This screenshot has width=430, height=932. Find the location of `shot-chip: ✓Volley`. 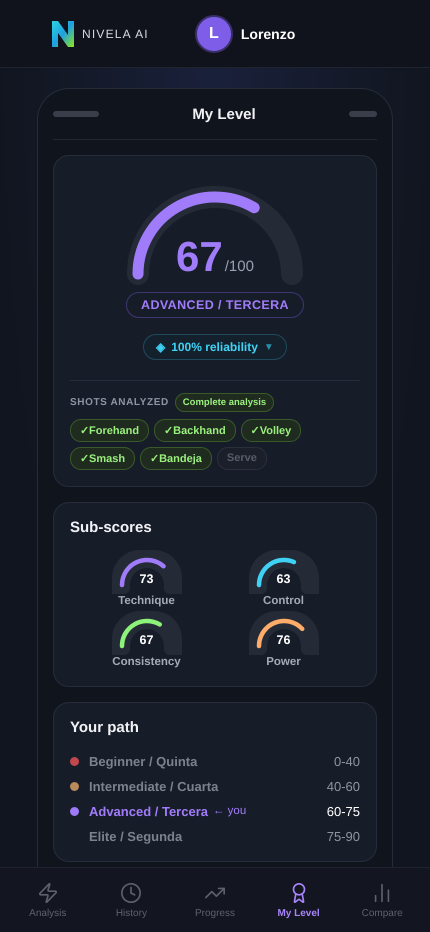

shot-chip: ✓Volley is located at coordinates (271, 430).